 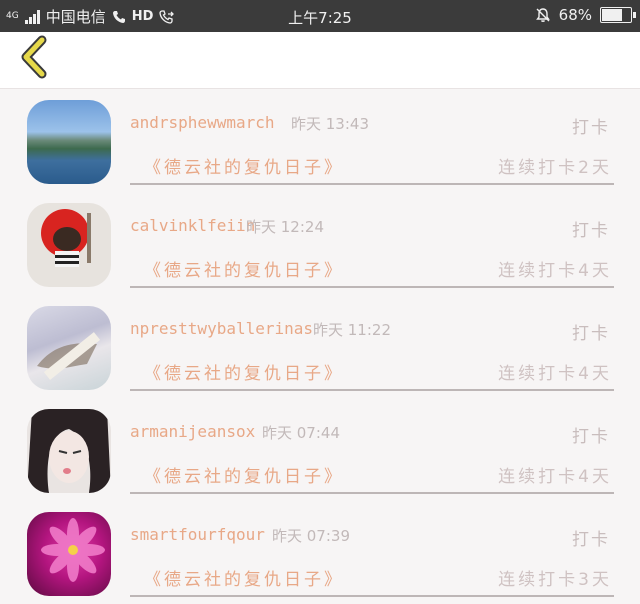 What do you see at coordinates (34, 57) in the screenshot?
I see `chevron-left-icon` at bounding box center [34, 57].